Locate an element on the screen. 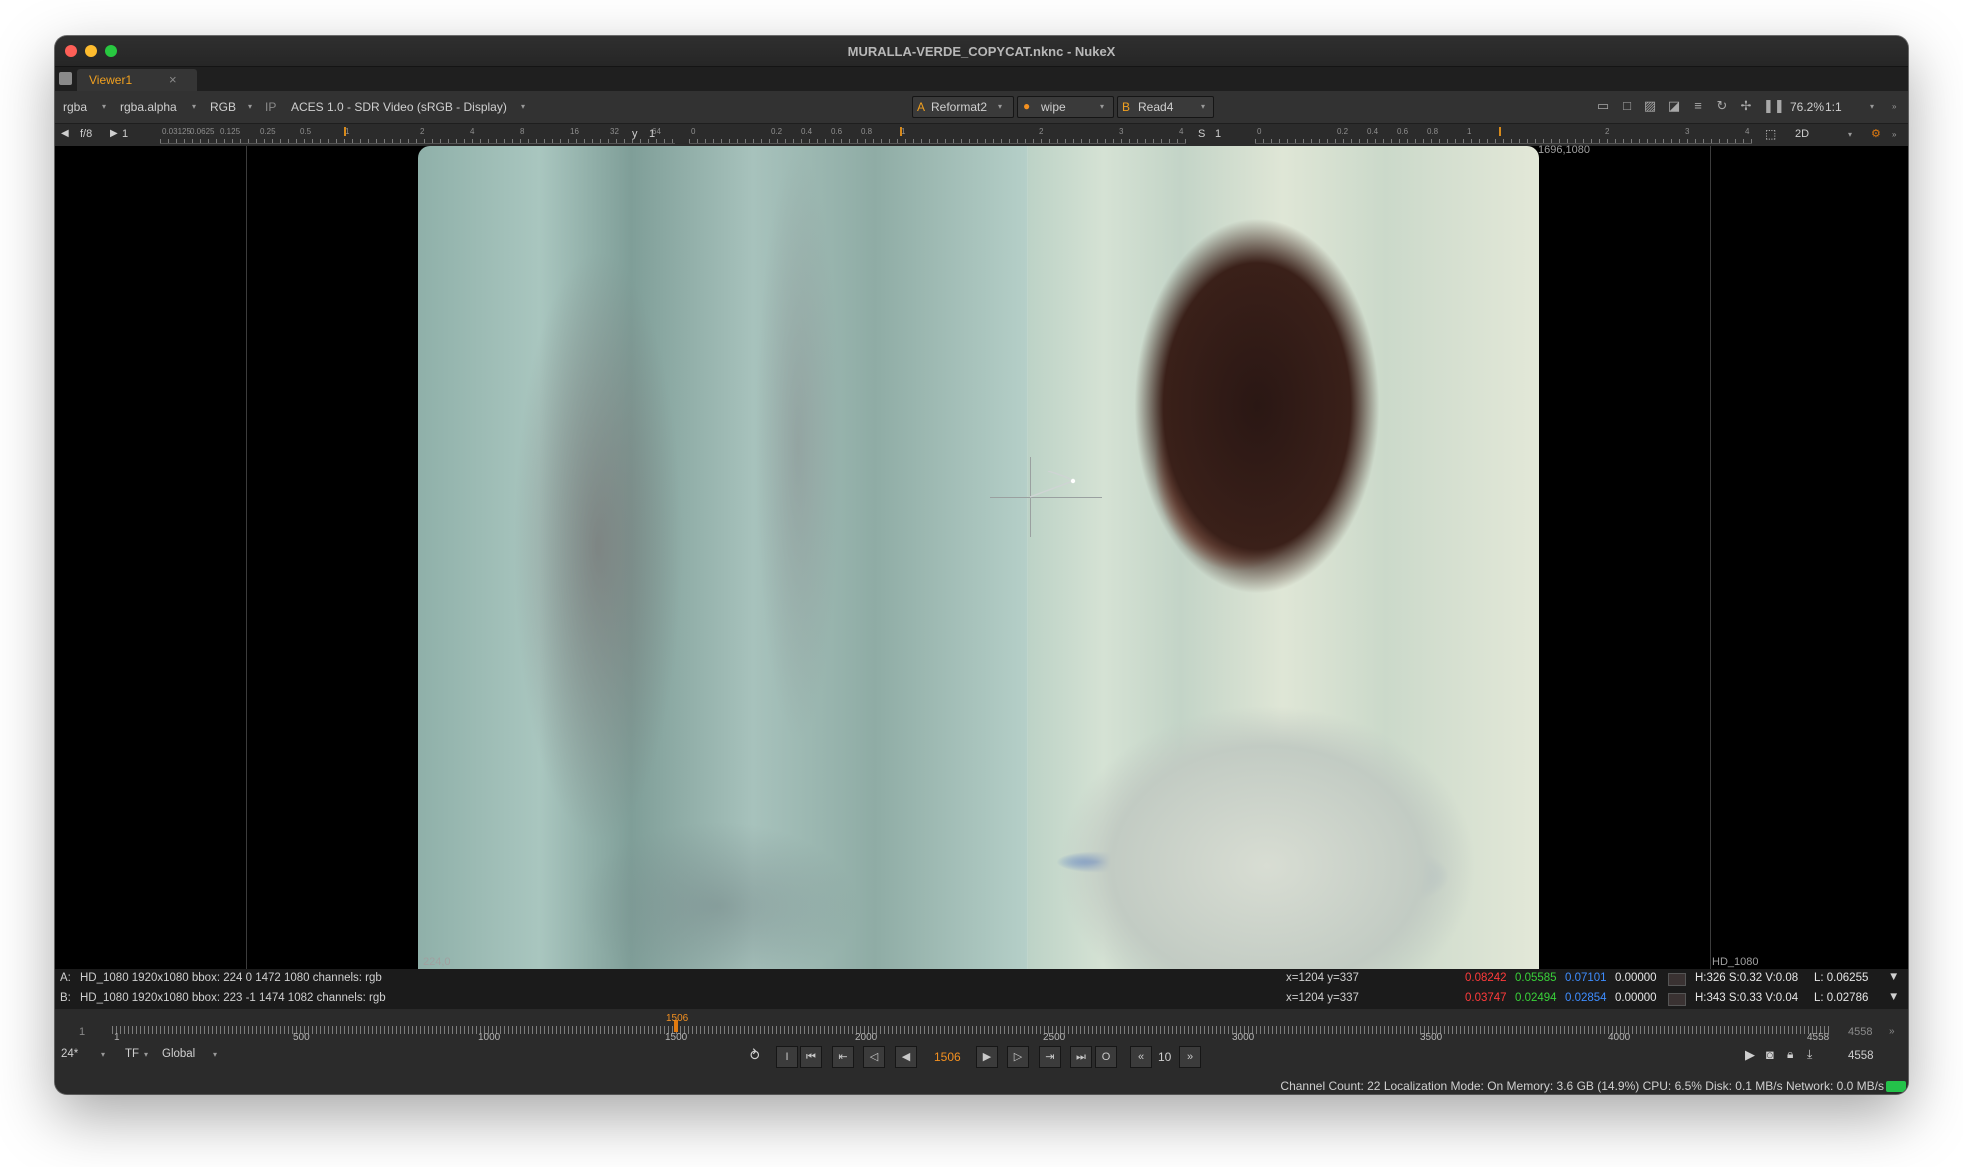 Image resolution: width=1963 pixels, height=1167 pixels. timecode-dropdown: TF is located at coordinates (132, 1054).